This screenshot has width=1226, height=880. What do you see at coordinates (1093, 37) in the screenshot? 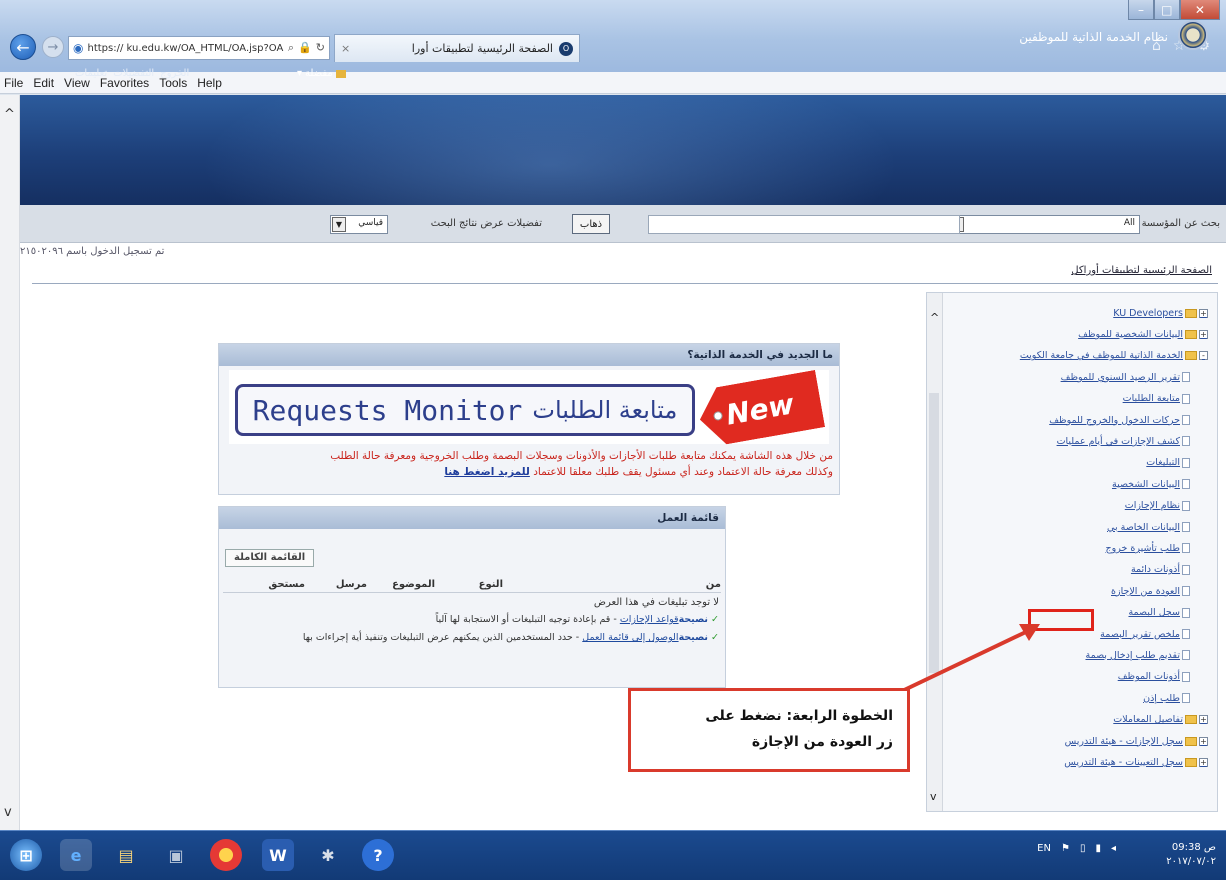
I see `system-title: نظام الخدمة الذاتية للموظفين` at bounding box center [1093, 37].